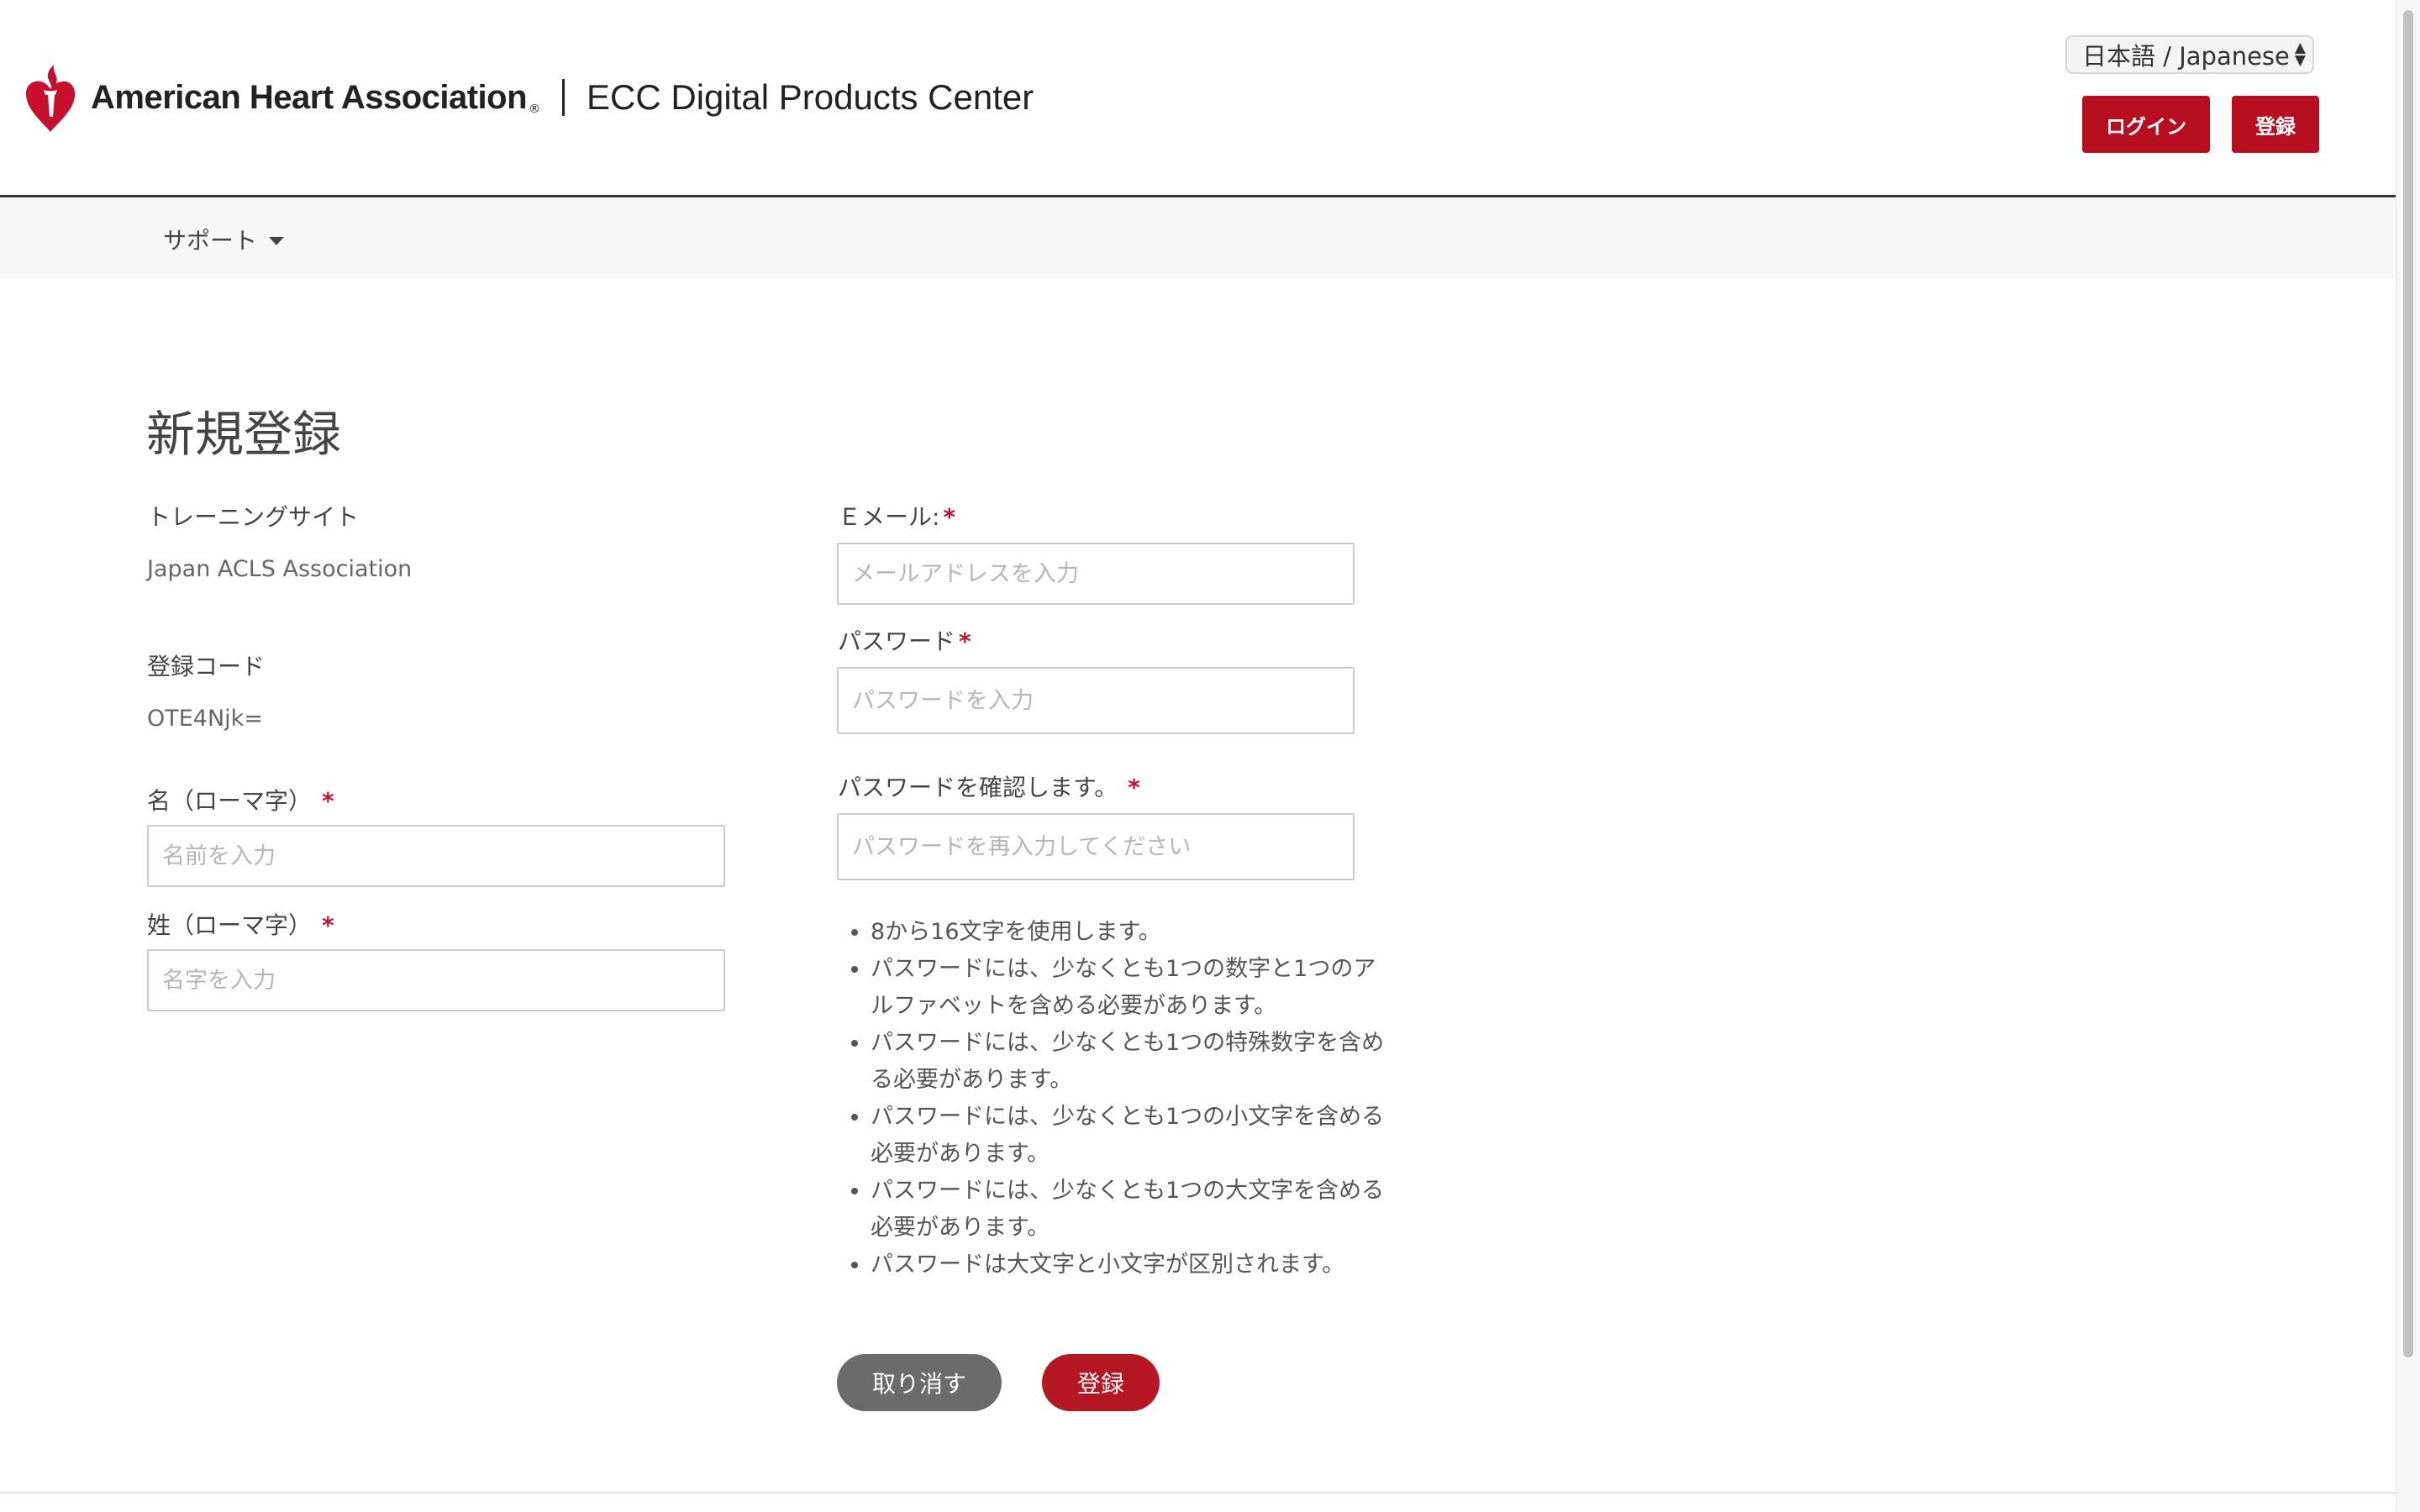 The width and height of the screenshot is (2420, 1512). Describe the element at coordinates (230, 925) in the screenshot. I see `last-name-label-text: 姓（ローマ字）` at that location.